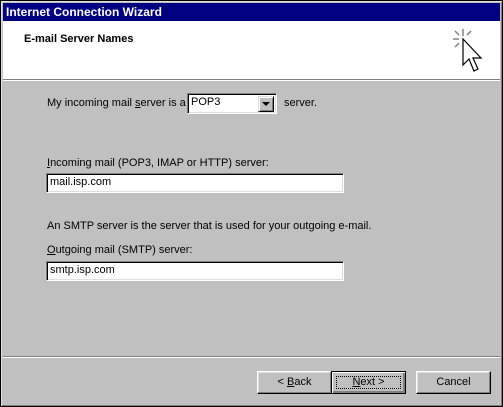  What do you see at coordinates (251, 12) in the screenshot?
I see `title-bar: Internet Connection Wizard` at bounding box center [251, 12].